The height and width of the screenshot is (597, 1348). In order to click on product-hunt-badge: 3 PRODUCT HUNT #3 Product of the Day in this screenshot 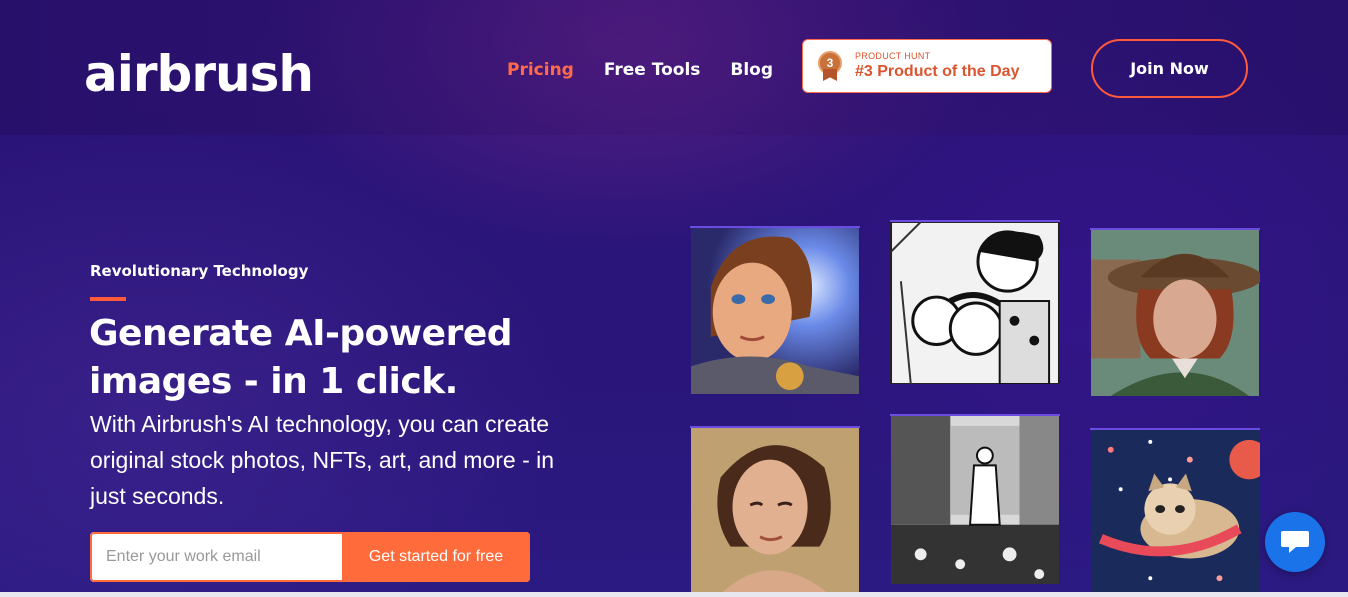, I will do `click(927, 66)`.